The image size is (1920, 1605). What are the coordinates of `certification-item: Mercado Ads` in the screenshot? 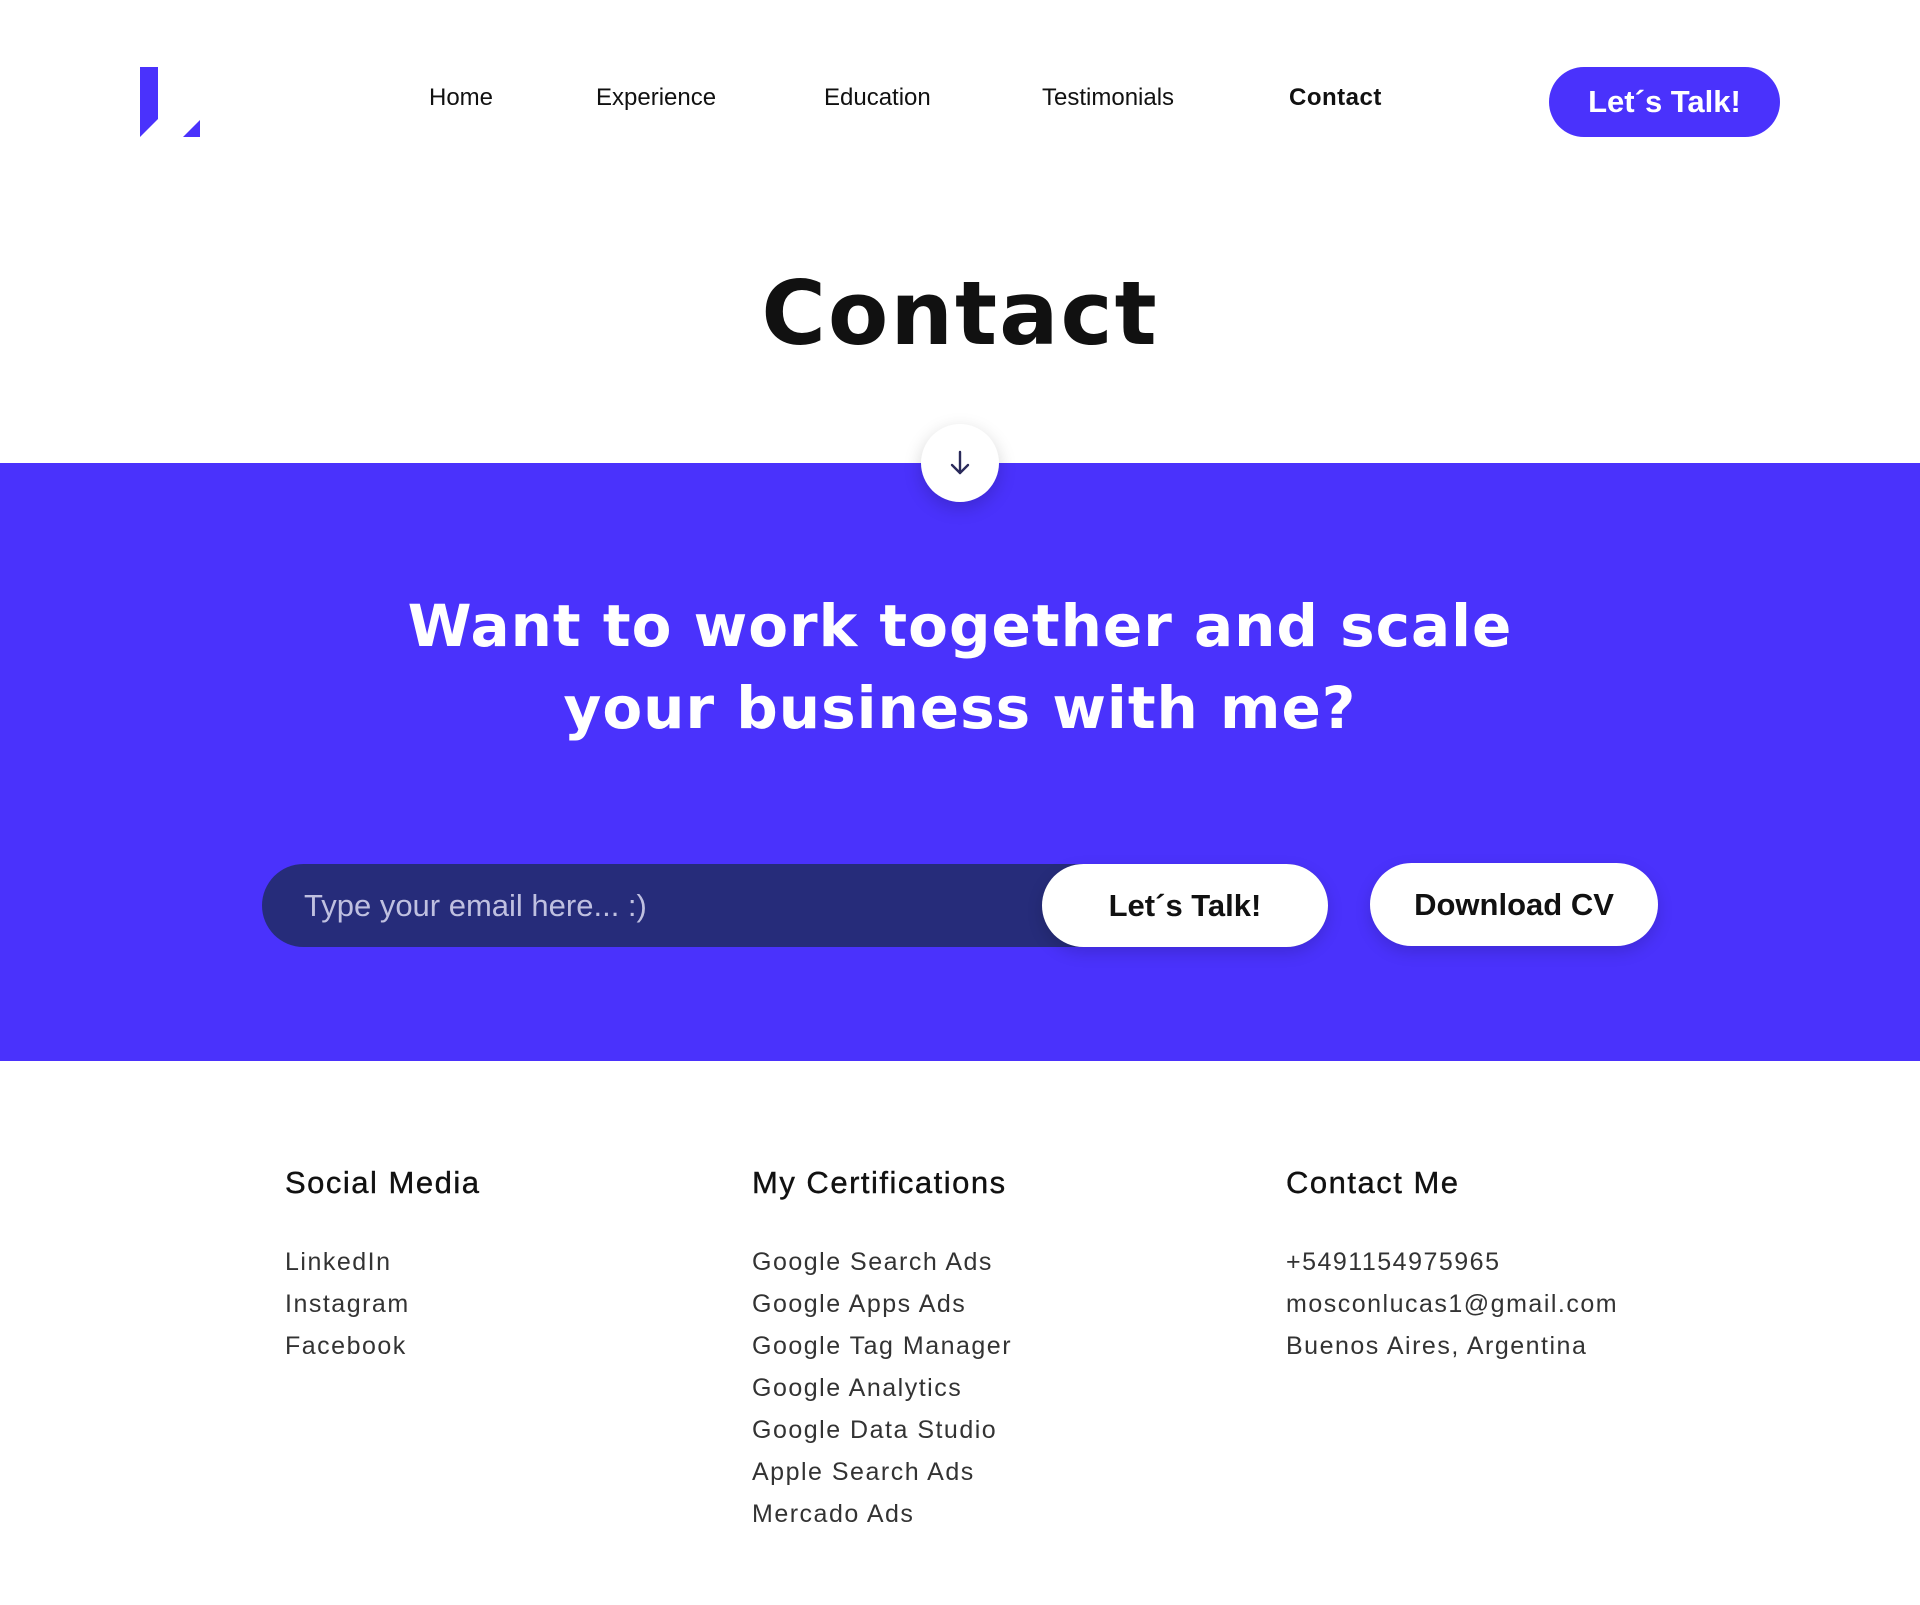 It's located at (833, 1514).